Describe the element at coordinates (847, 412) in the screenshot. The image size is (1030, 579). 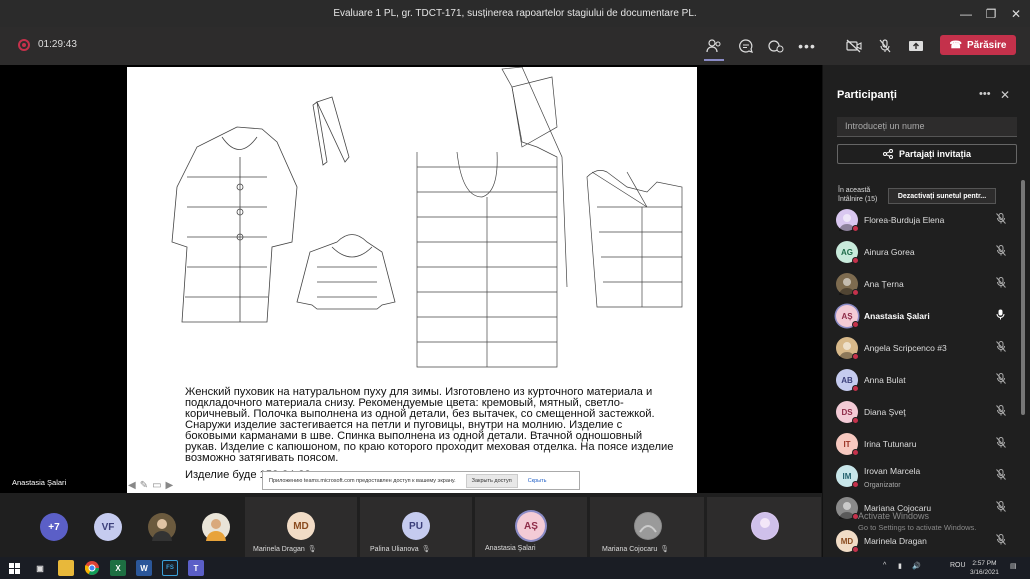
I see `avatar-initials: DS` at that location.